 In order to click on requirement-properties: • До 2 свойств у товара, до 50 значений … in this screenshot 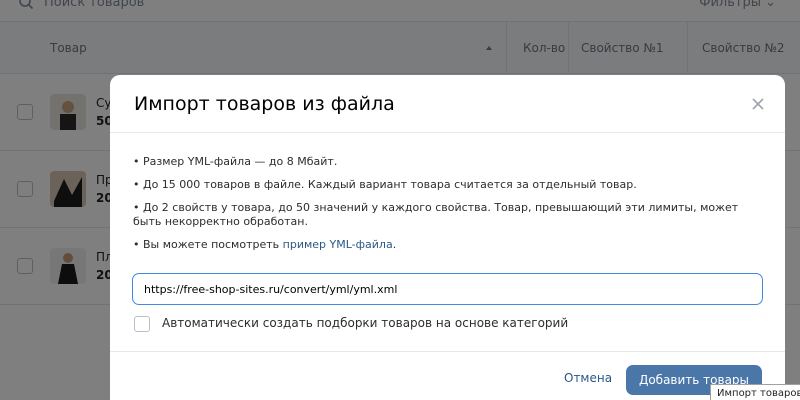, I will do `click(436, 214)`.